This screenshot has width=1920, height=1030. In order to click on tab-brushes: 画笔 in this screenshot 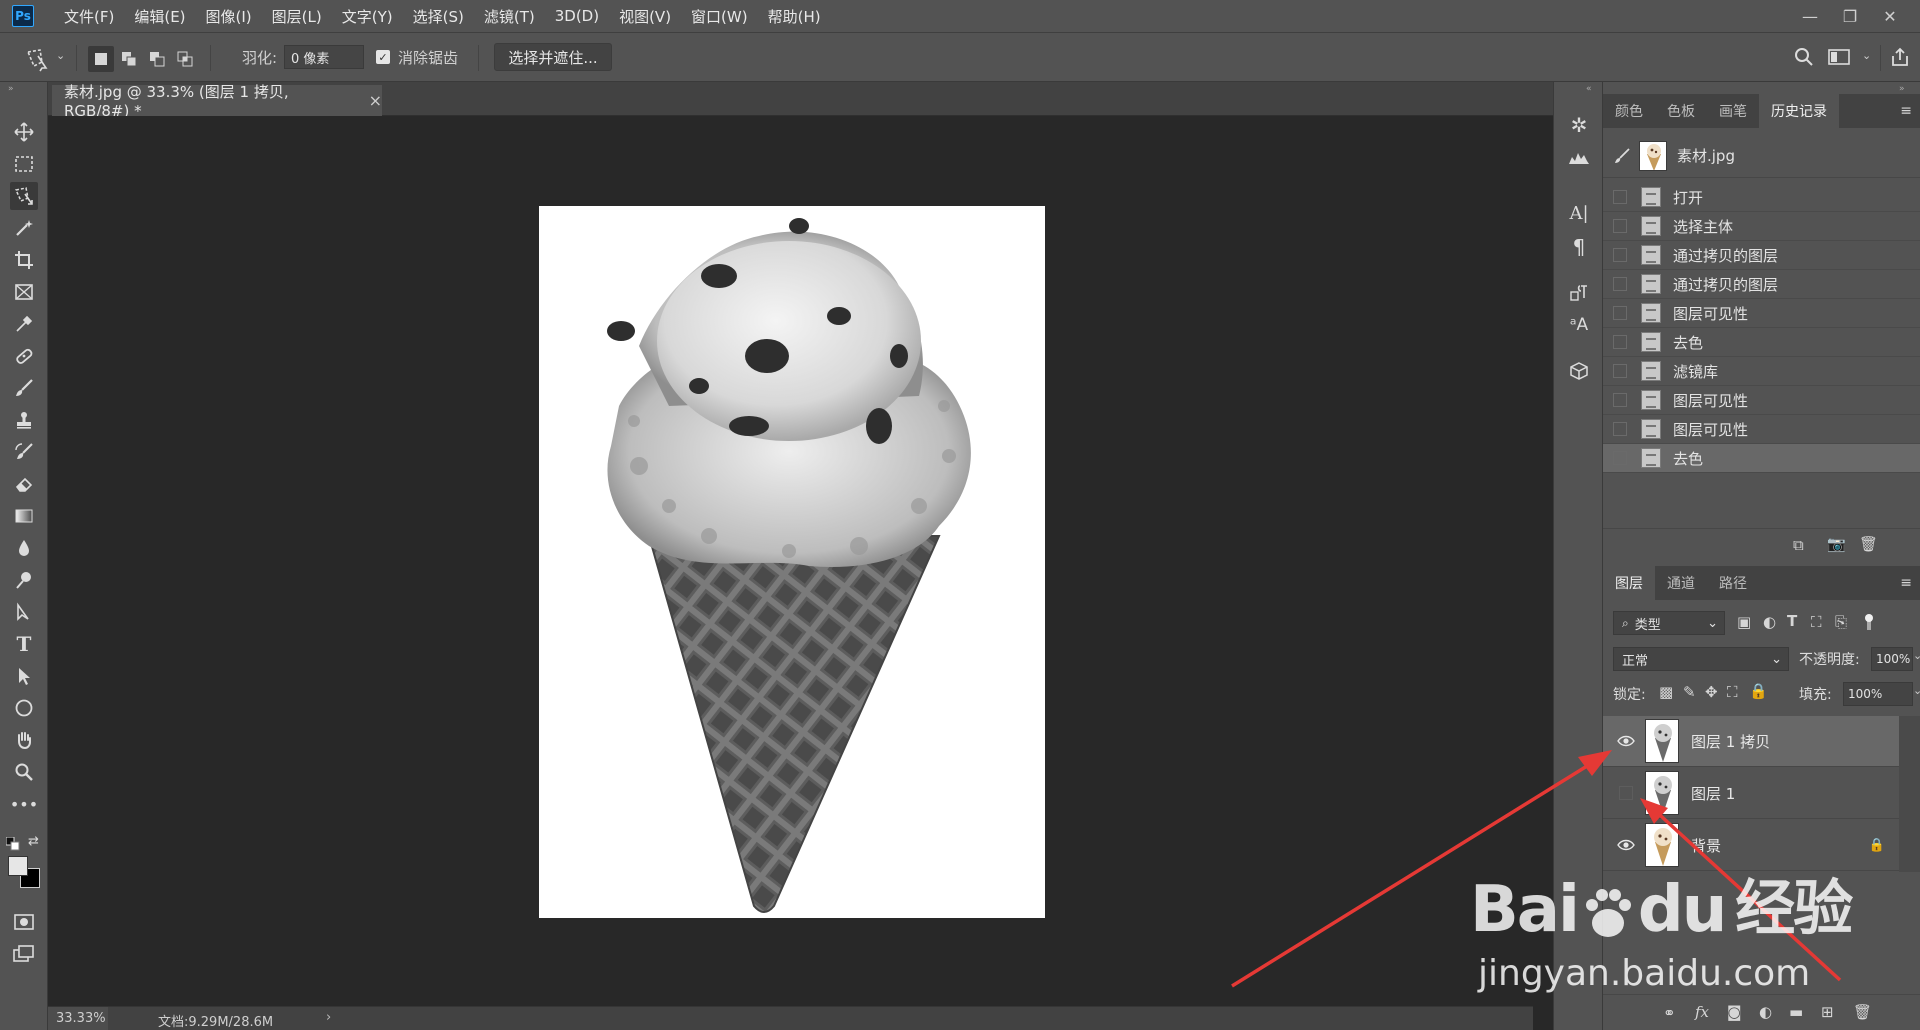, I will do `click(1733, 111)`.